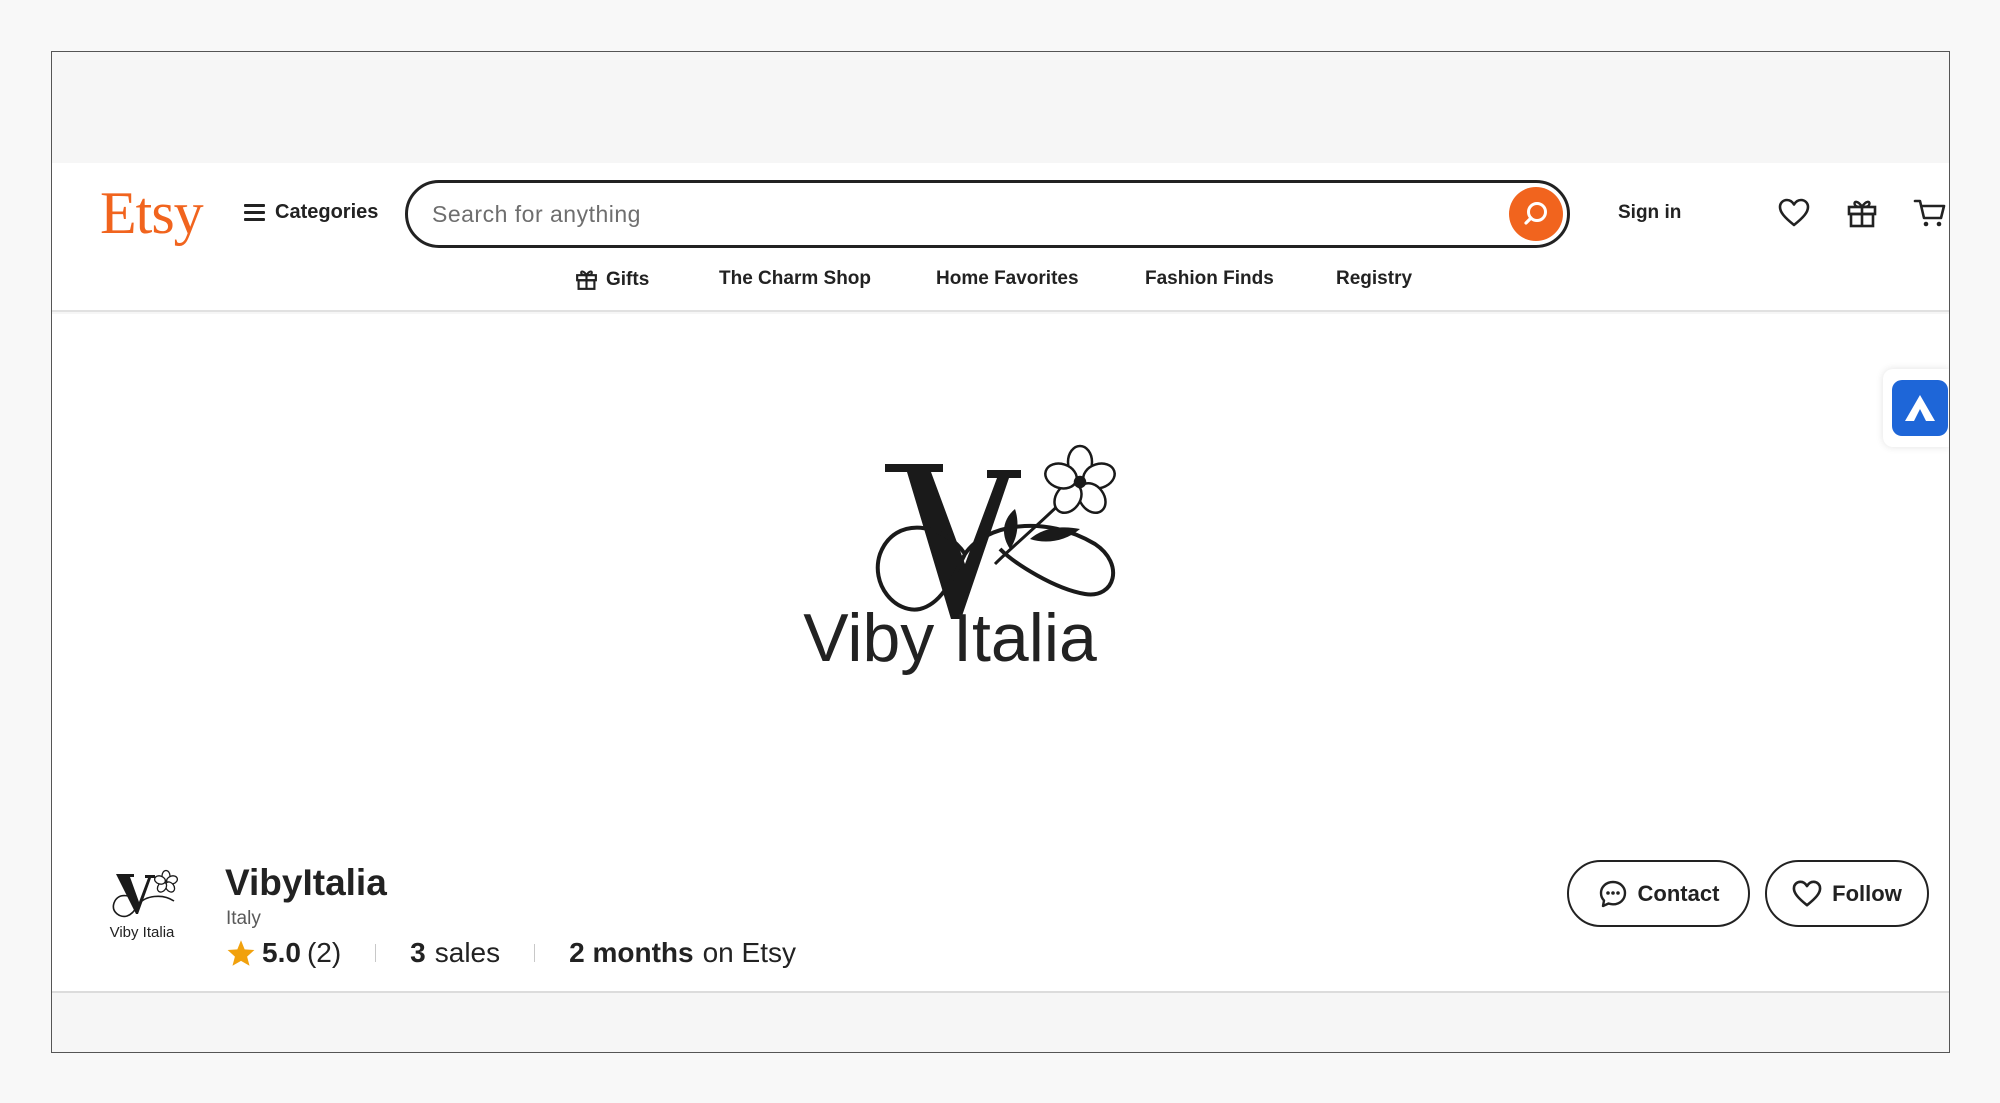 The height and width of the screenshot is (1103, 2000). Describe the element at coordinates (795, 279) in the screenshot. I see `nav-the-charm-shop: The Charm Shop` at that location.